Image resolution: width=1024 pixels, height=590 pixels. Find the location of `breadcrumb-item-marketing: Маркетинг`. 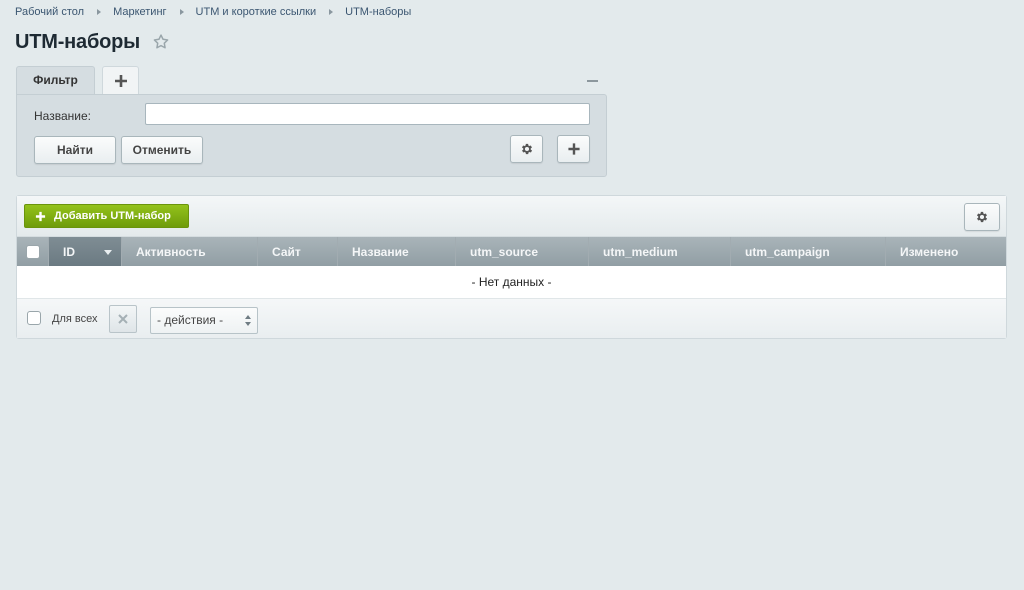

breadcrumb-item-marketing: Маркетинг is located at coordinates (139, 12).